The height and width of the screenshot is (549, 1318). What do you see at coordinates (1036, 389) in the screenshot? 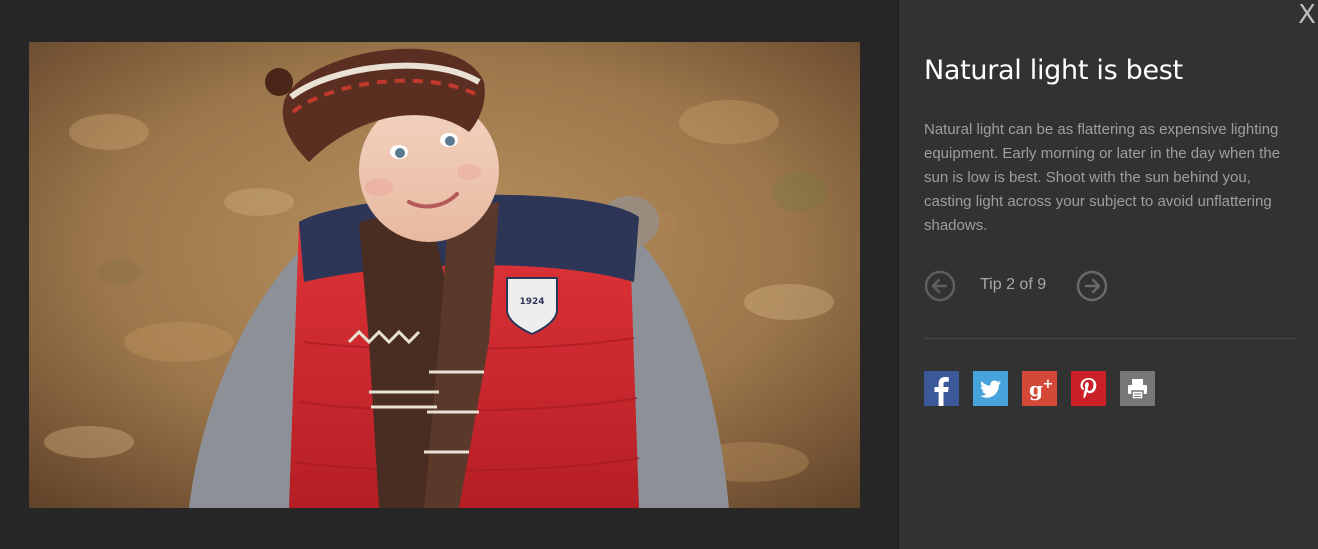
I see `svg-text: g` at bounding box center [1036, 389].